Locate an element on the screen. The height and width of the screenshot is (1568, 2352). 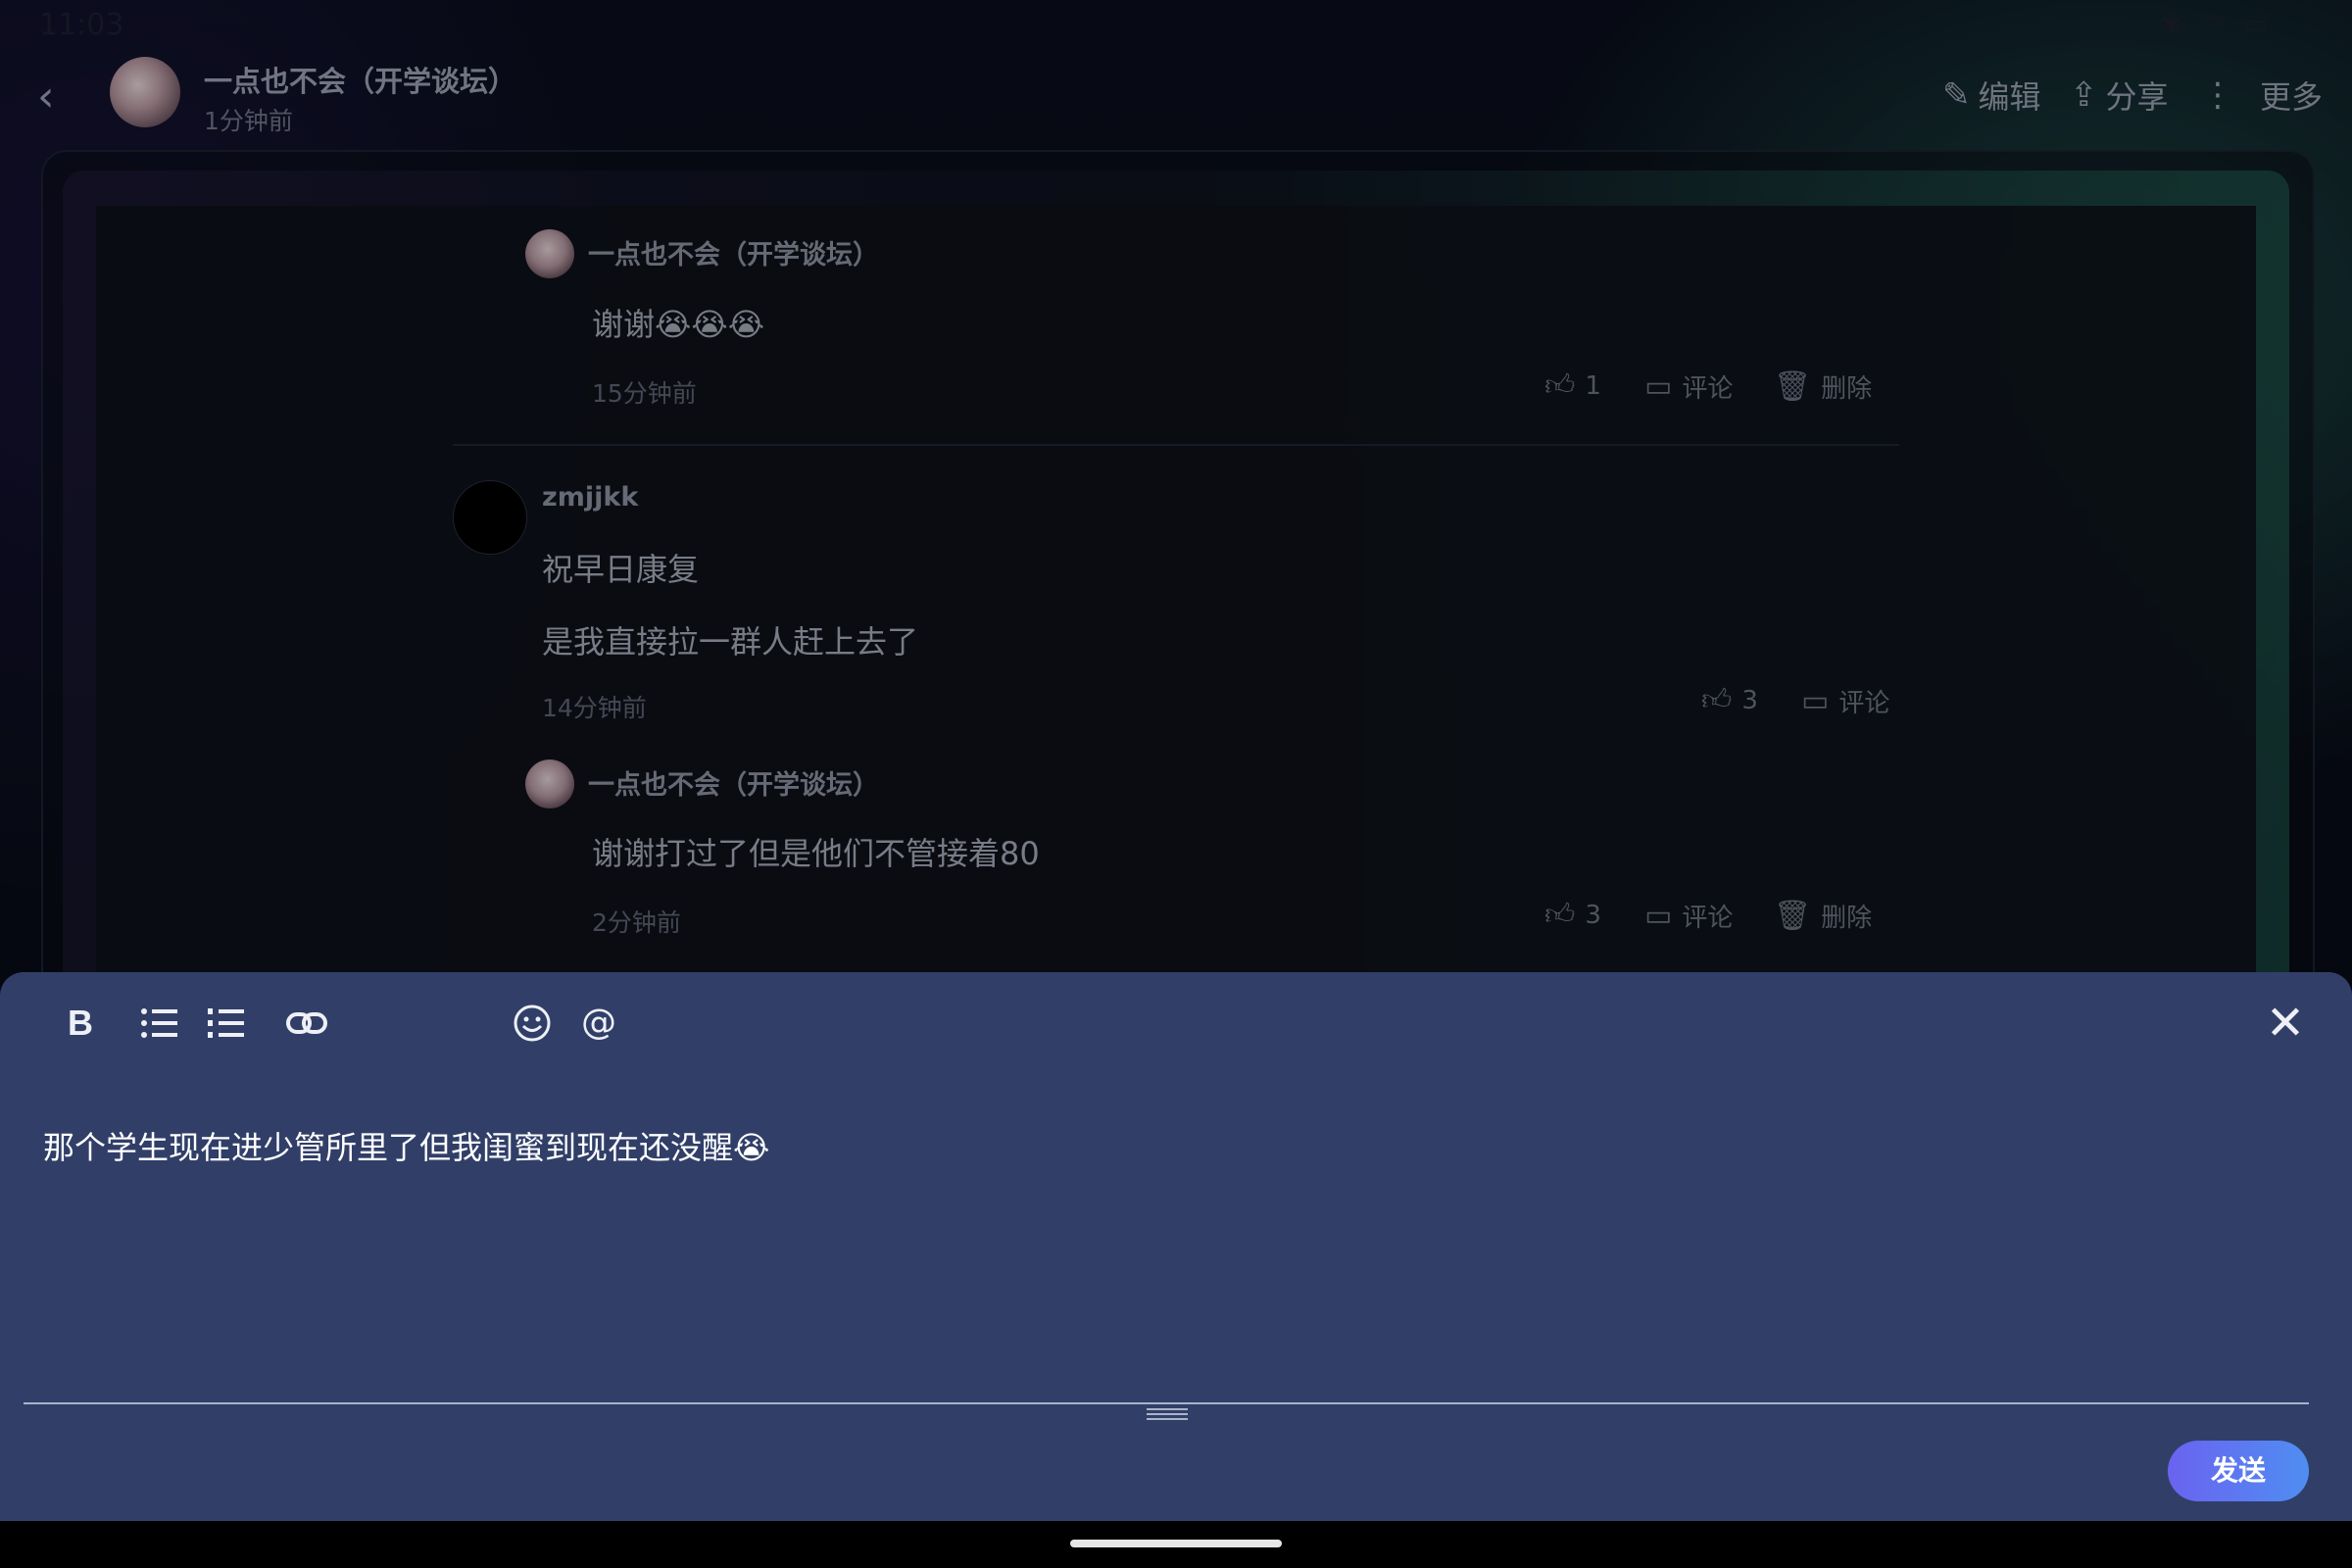
smiley-icon is located at coordinates (532, 1023).